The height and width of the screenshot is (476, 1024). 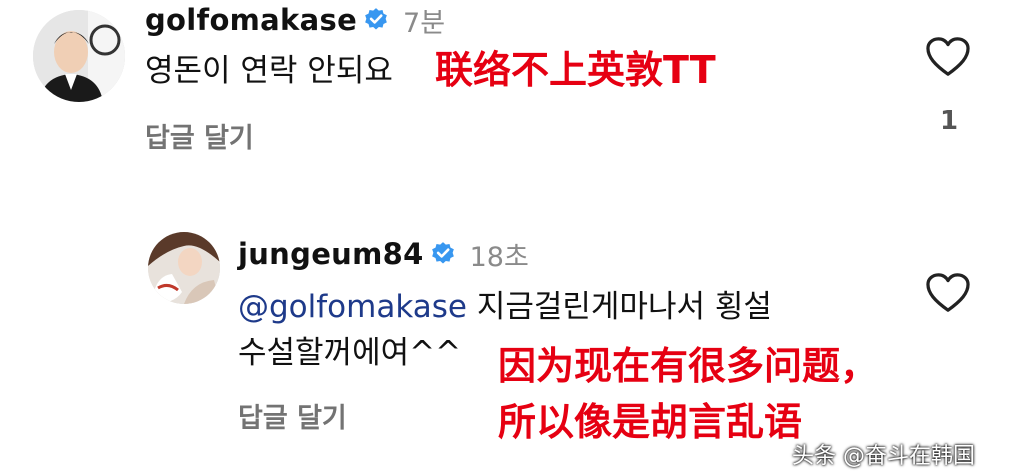 I want to click on timestamp: 18초, so click(x=499, y=257).